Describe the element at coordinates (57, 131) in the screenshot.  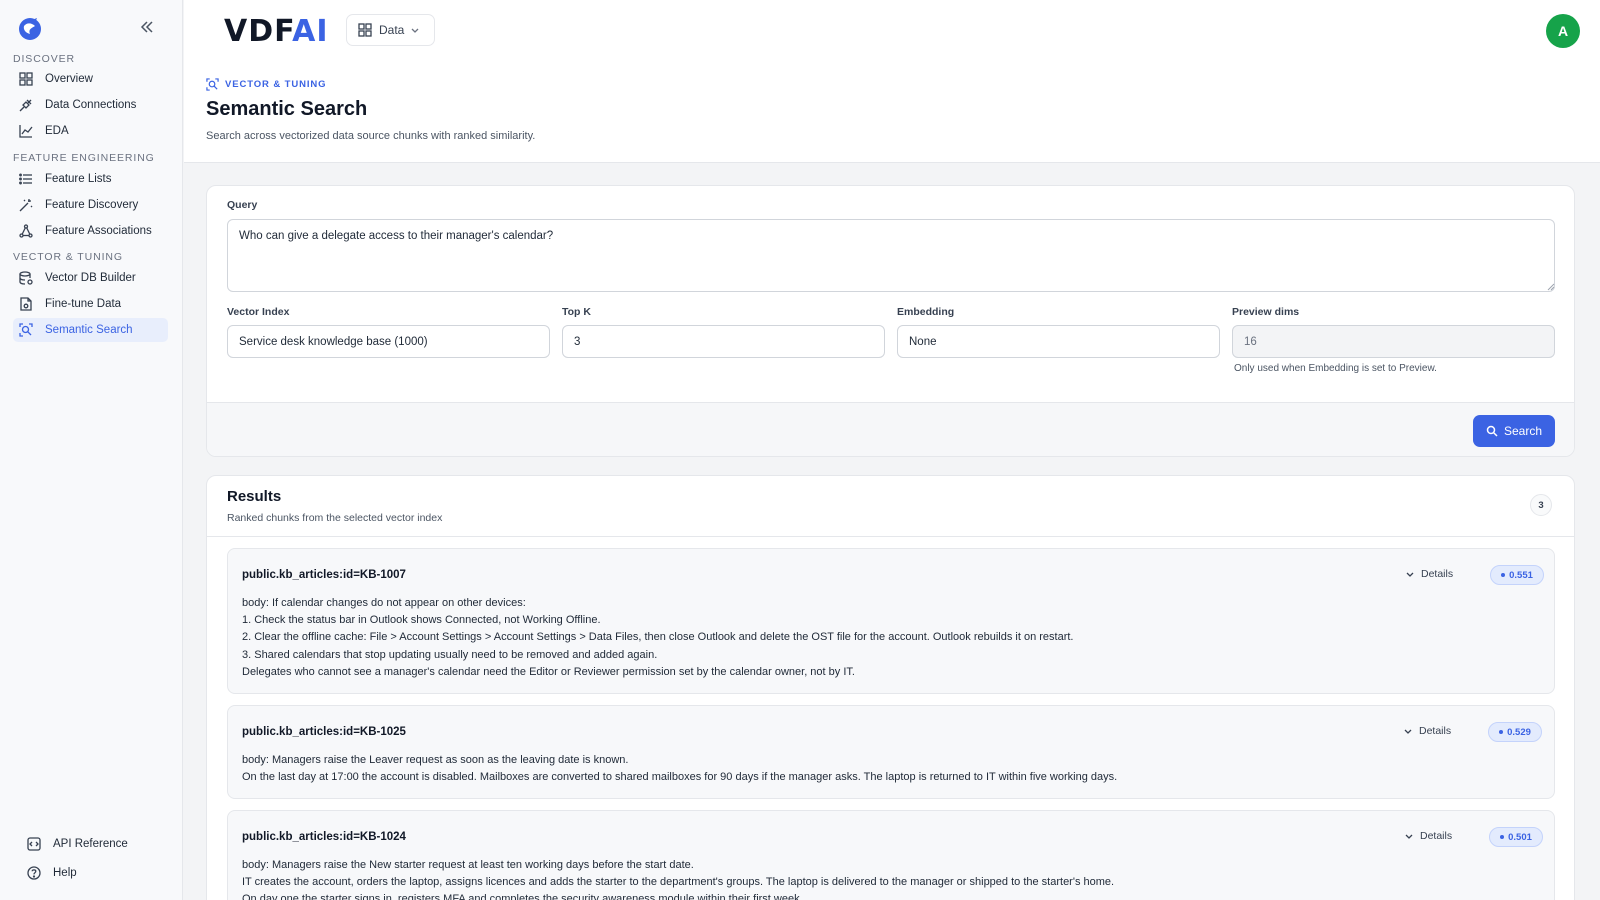
I see `sidebar-item-label: EDA` at that location.